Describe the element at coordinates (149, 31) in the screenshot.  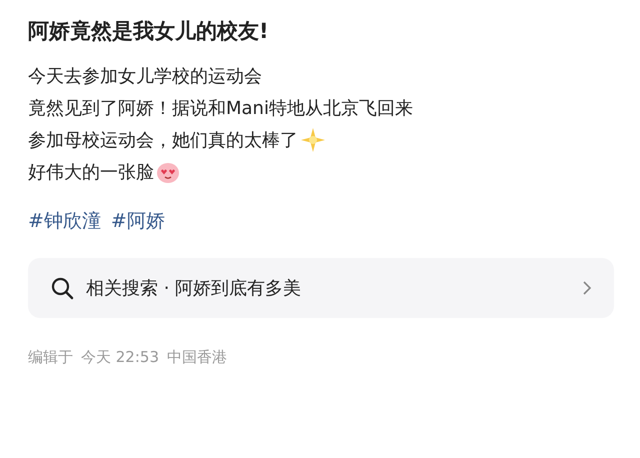
I see `post-title: 阿娇竟然是我女儿的校友!` at that location.